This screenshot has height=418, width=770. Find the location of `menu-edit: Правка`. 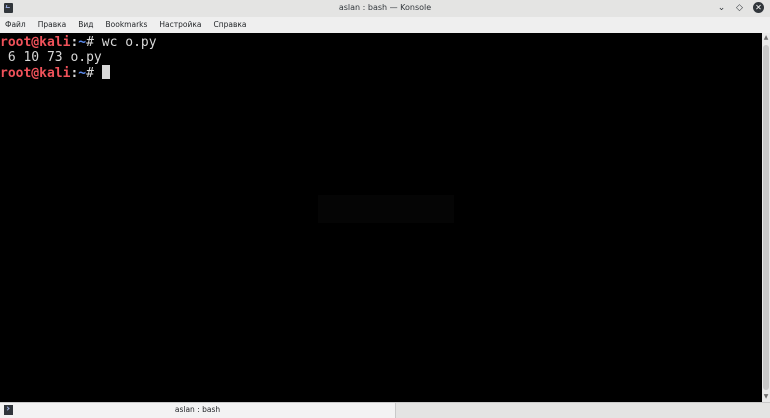

menu-edit: Правка is located at coordinates (52, 25).